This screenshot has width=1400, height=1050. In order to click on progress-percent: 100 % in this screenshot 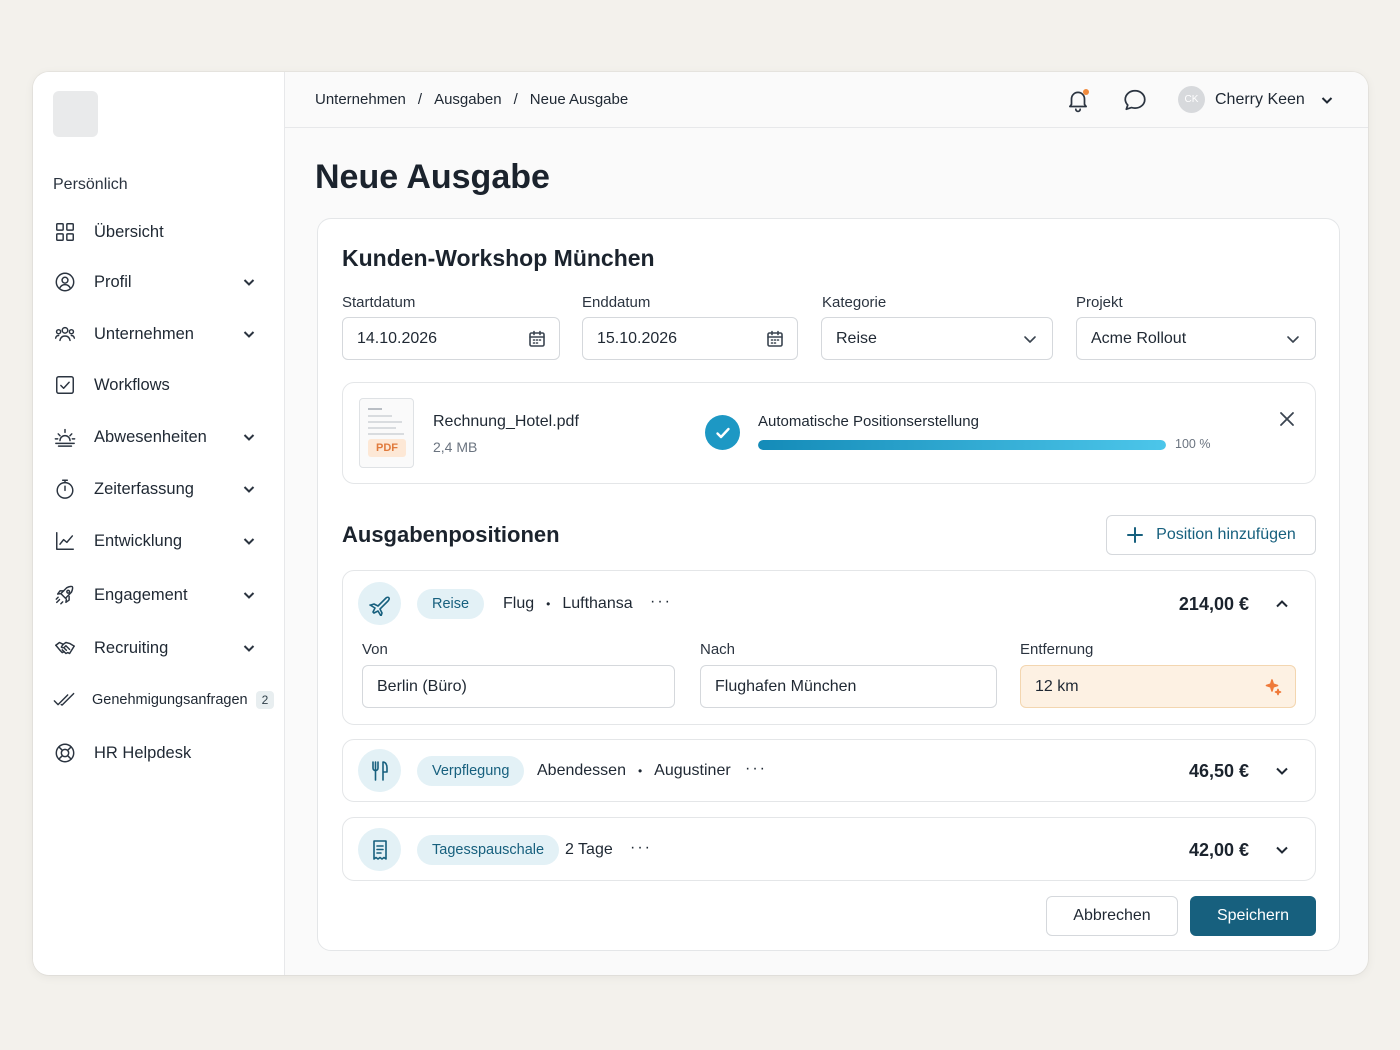, I will do `click(1193, 444)`.